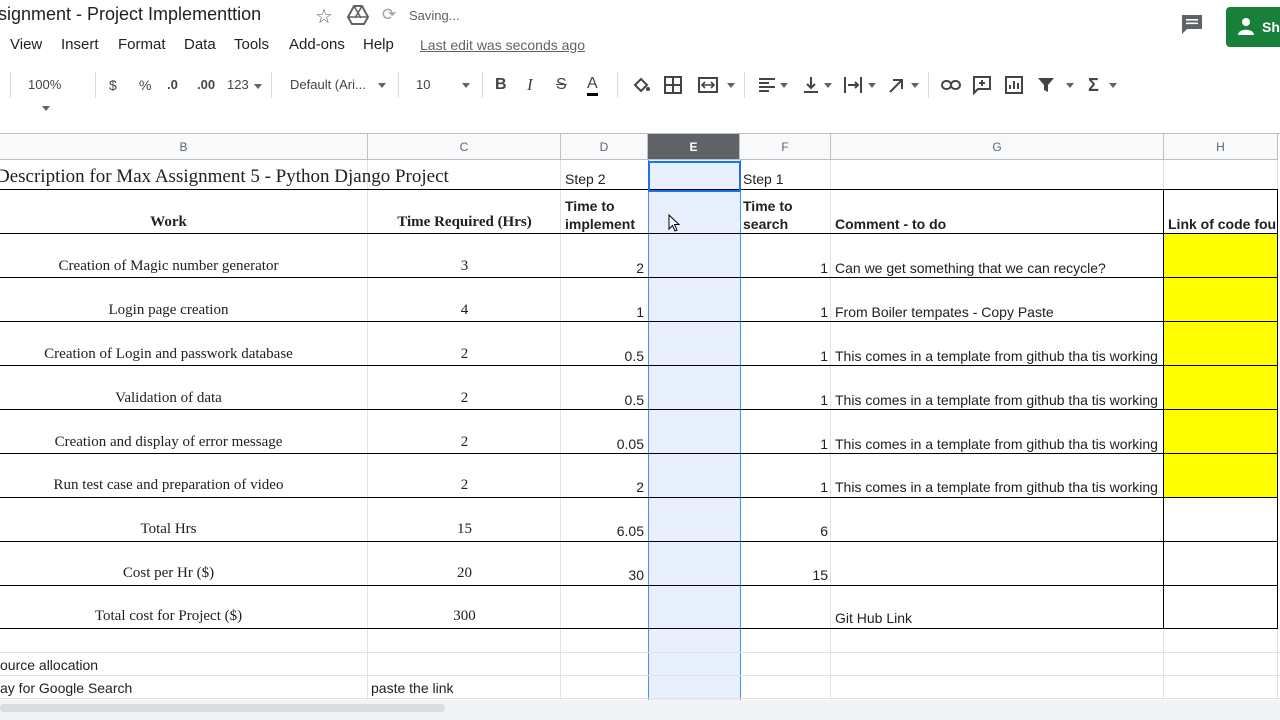 The image size is (1280, 720). I want to click on header-time-search-line1: Time to, so click(768, 206).